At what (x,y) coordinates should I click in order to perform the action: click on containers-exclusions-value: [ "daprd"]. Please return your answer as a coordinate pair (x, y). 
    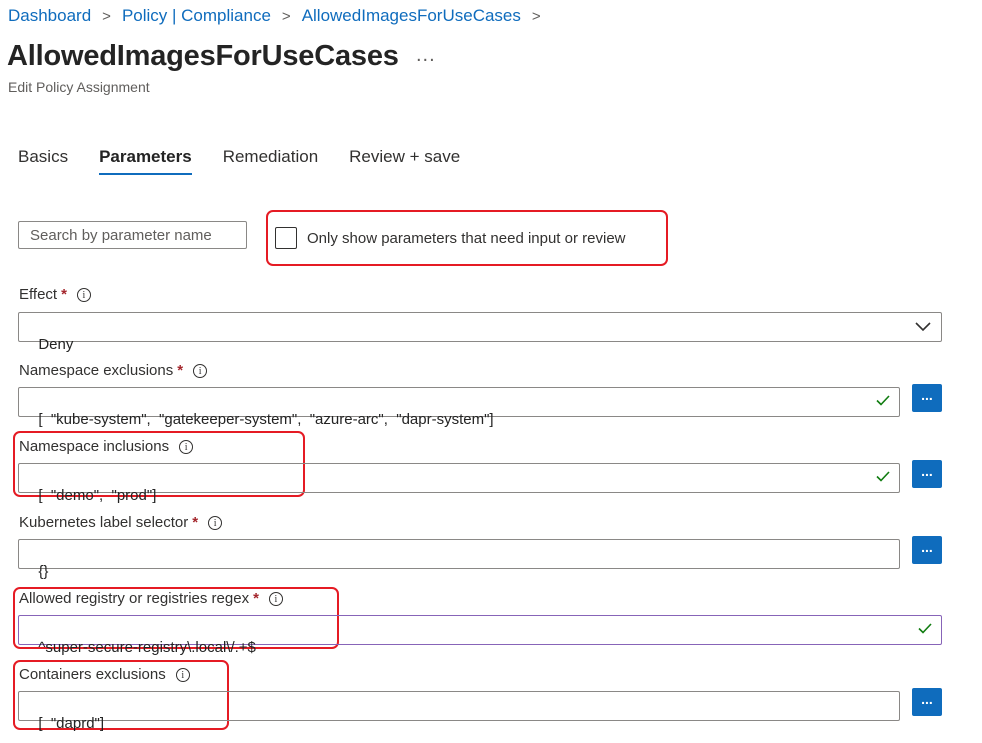
    Looking at the image, I should click on (71, 723).